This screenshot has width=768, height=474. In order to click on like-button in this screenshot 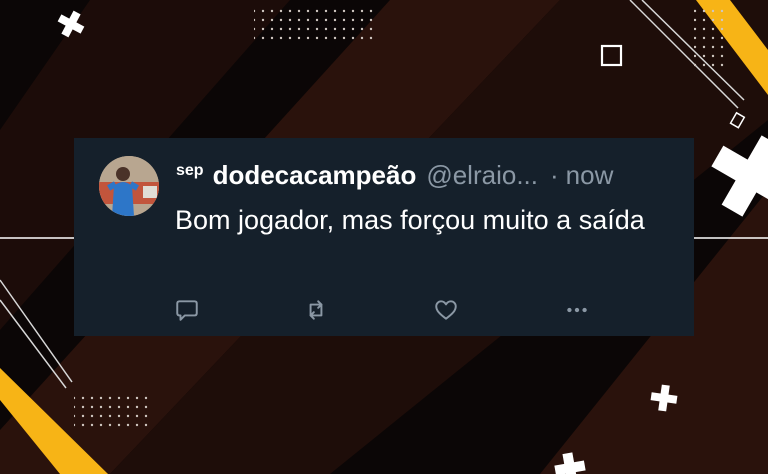, I will do `click(446, 310)`.